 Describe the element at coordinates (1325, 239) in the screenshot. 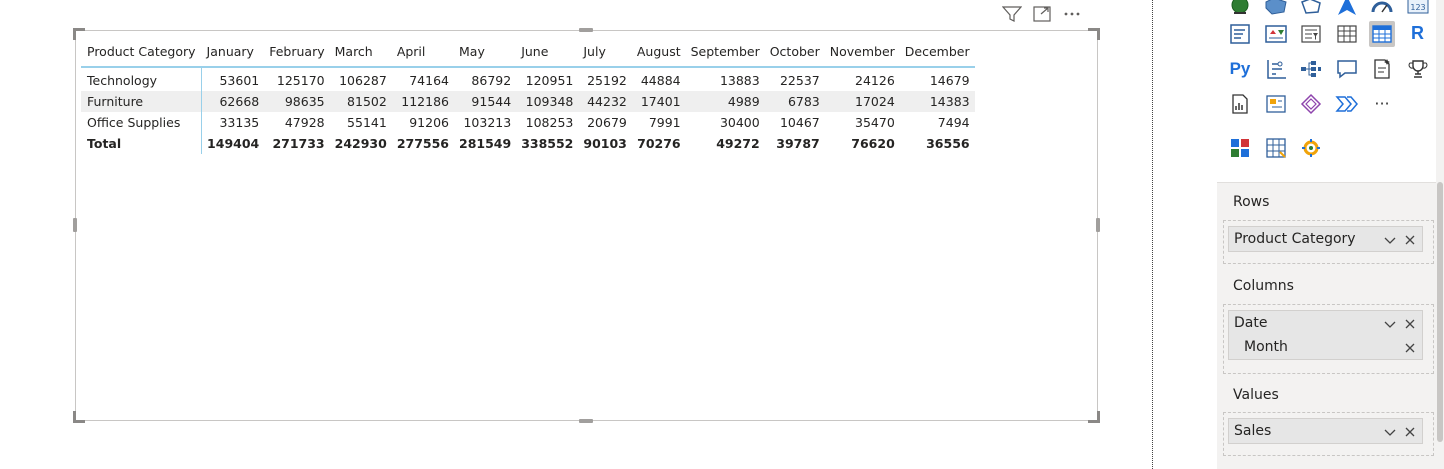

I see `field-pill-product-category: Product Category` at that location.